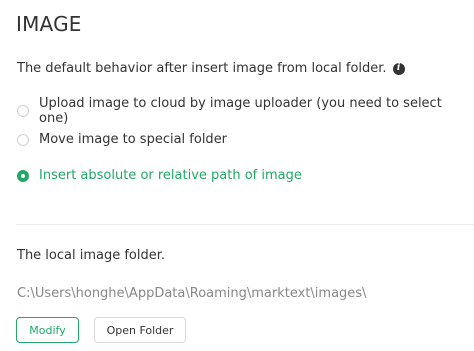 This screenshot has width=474, height=351. Describe the element at coordinates (140, 330) in the screenshot. I see `open-folder-button: Open Folder` at that location.